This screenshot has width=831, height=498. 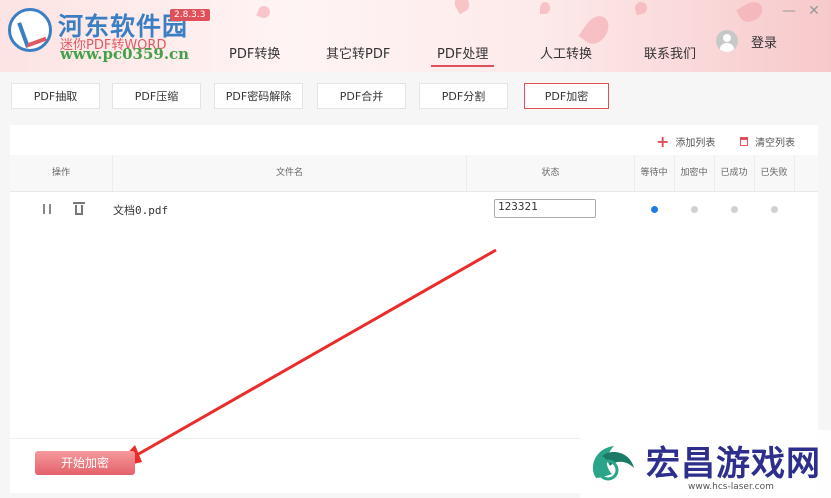 I want to click on start-encrypt-button: 开始加密, so click(x=85, y=463).